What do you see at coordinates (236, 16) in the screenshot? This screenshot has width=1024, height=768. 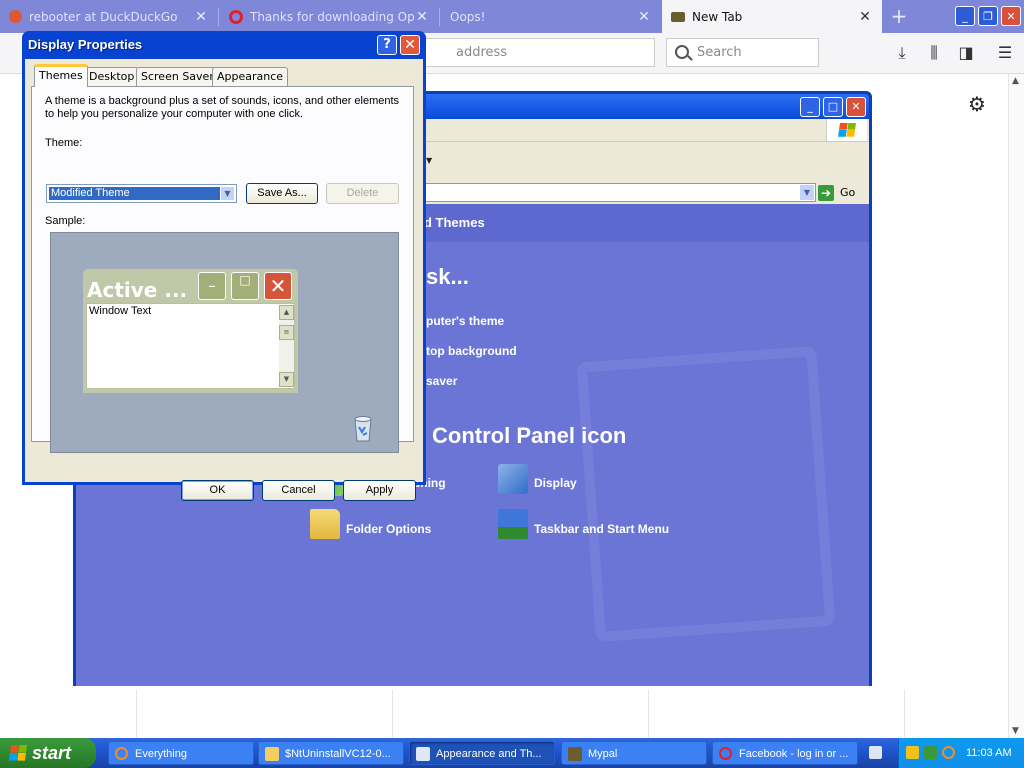 I see `opera-icon` at bounding box center [236, 16].